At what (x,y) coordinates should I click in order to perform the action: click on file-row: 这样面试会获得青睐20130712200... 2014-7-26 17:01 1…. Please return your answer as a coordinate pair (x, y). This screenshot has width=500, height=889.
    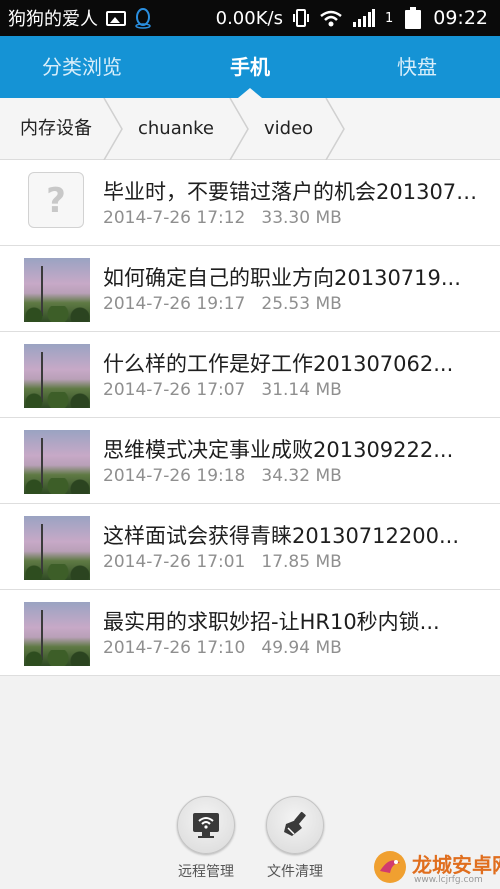
    Looking at the image, I should click on (250, 547).